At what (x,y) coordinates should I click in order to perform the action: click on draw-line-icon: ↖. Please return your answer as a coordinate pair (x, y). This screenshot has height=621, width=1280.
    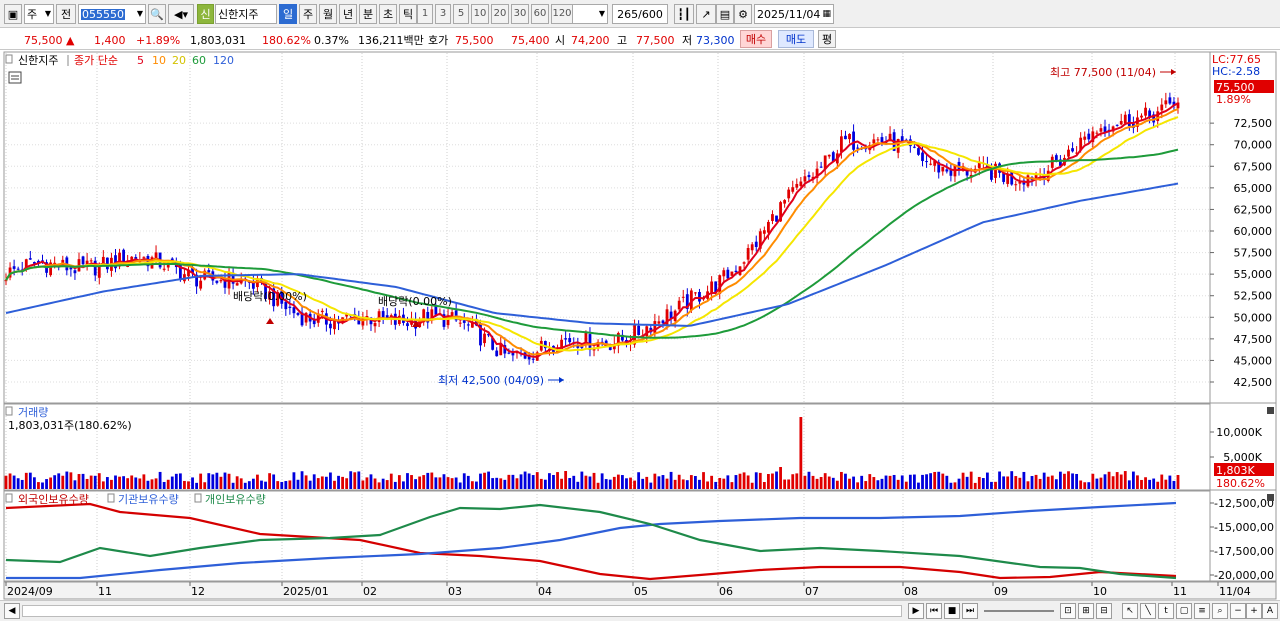
    Looking at the image, I should click on (1130, 611).